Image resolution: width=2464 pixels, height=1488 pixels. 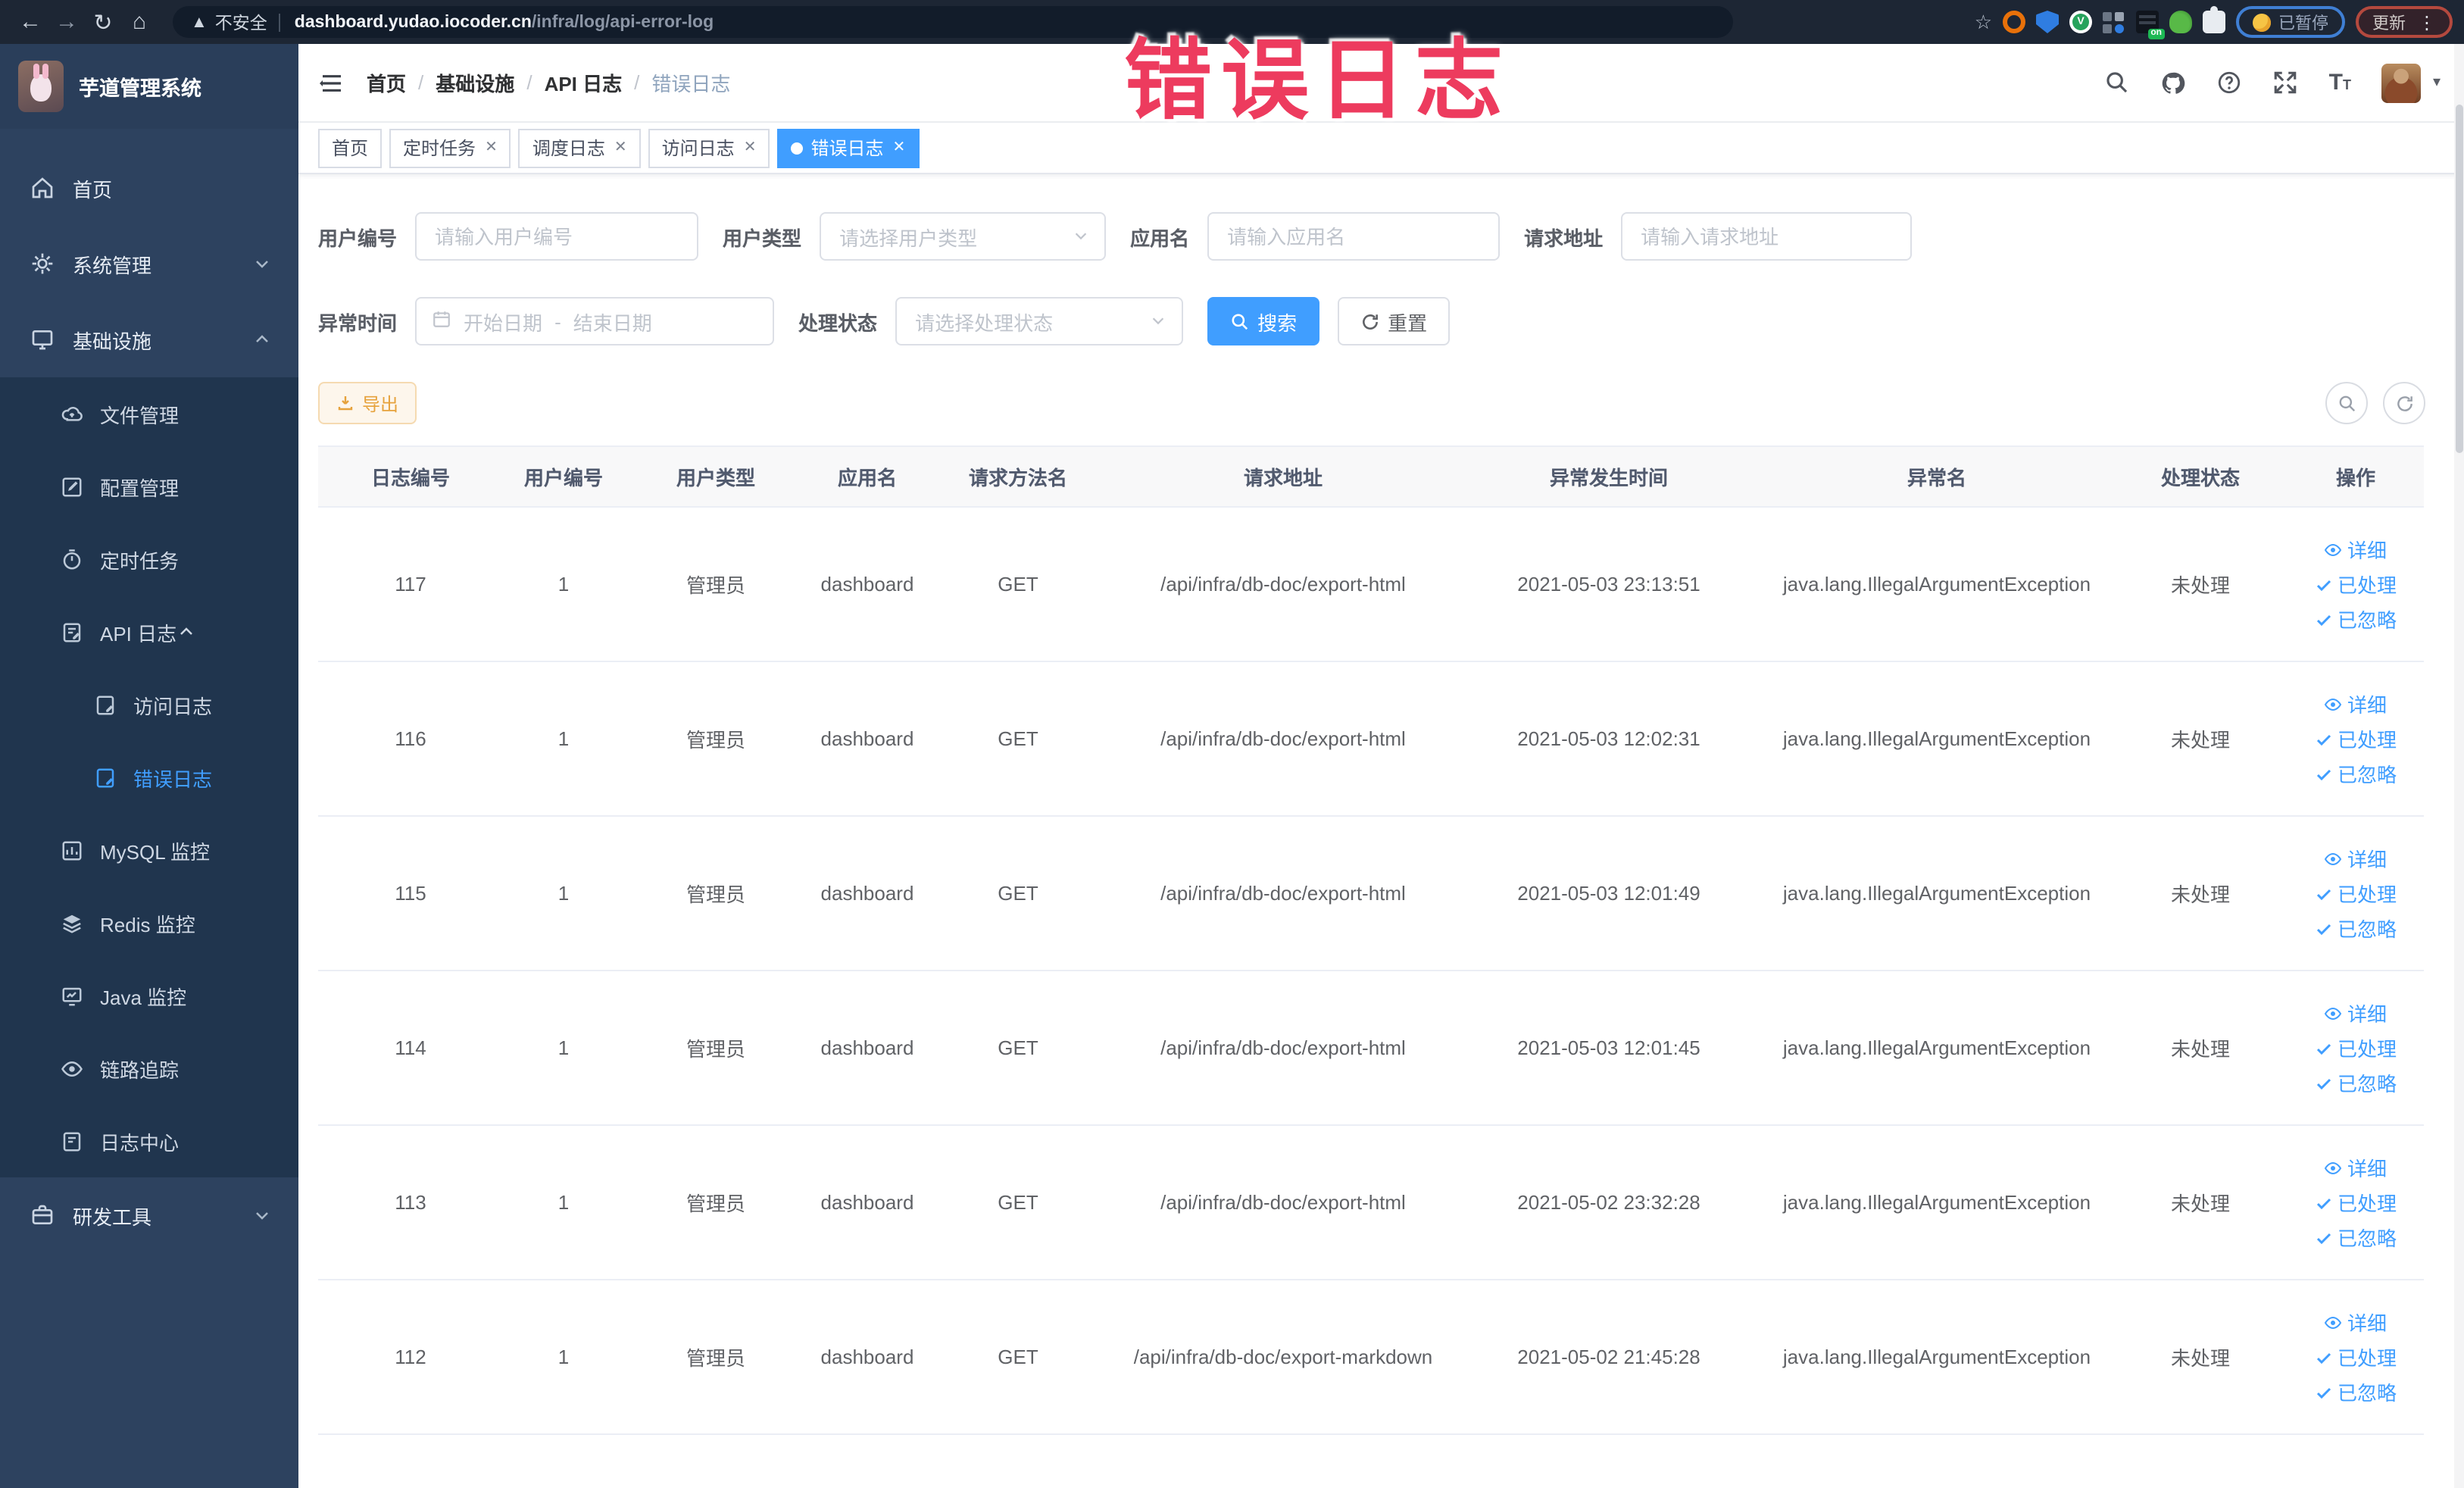 What do you see at coordinates (66, 22) in the screenshot?
I see `browser-forward-icon: →` at bounding box center [66, 22].